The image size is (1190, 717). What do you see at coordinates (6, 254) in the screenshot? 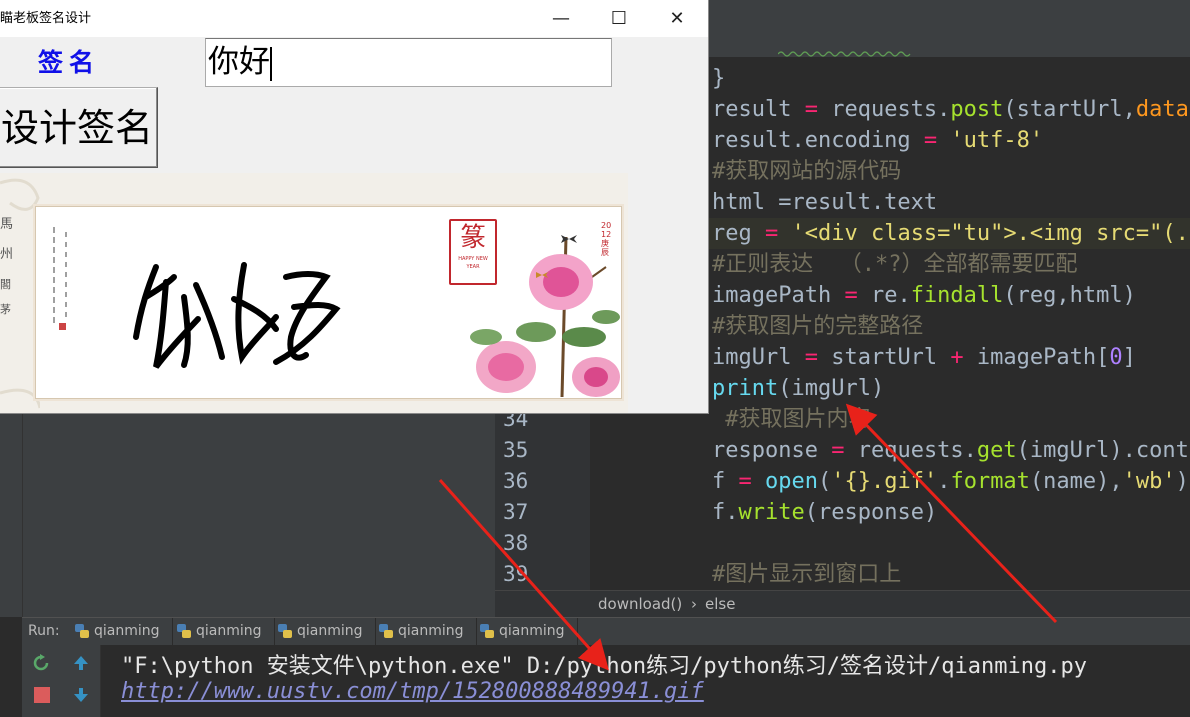
I see `svg-text: 州` at bounding box center [6, 254].